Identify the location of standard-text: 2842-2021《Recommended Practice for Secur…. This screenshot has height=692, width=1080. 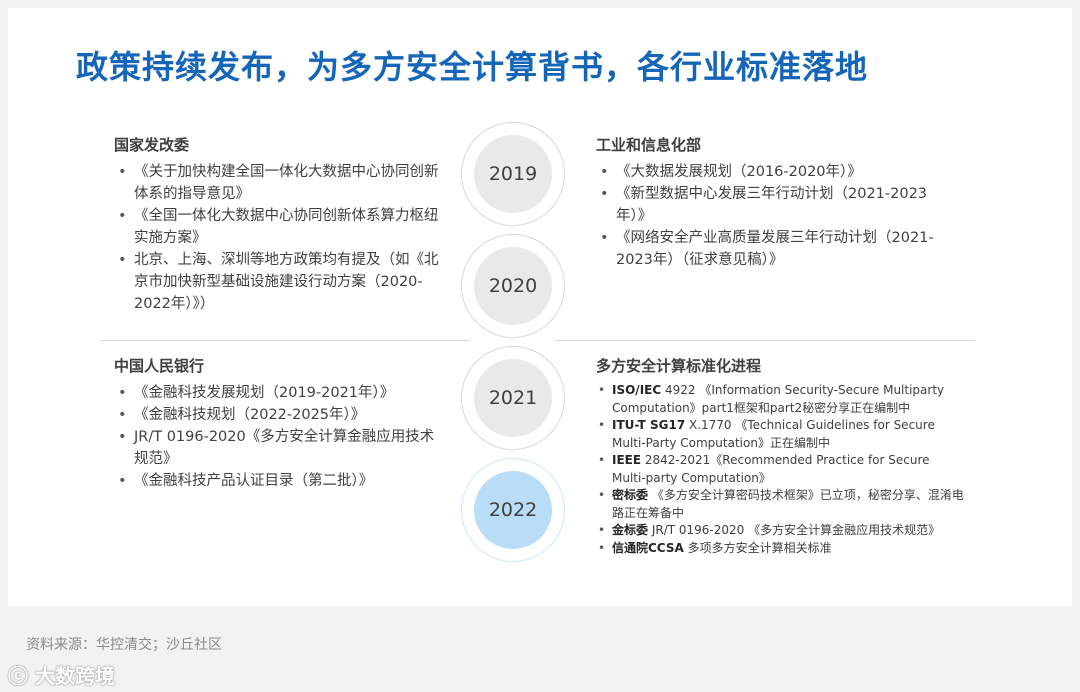
(771, 469).